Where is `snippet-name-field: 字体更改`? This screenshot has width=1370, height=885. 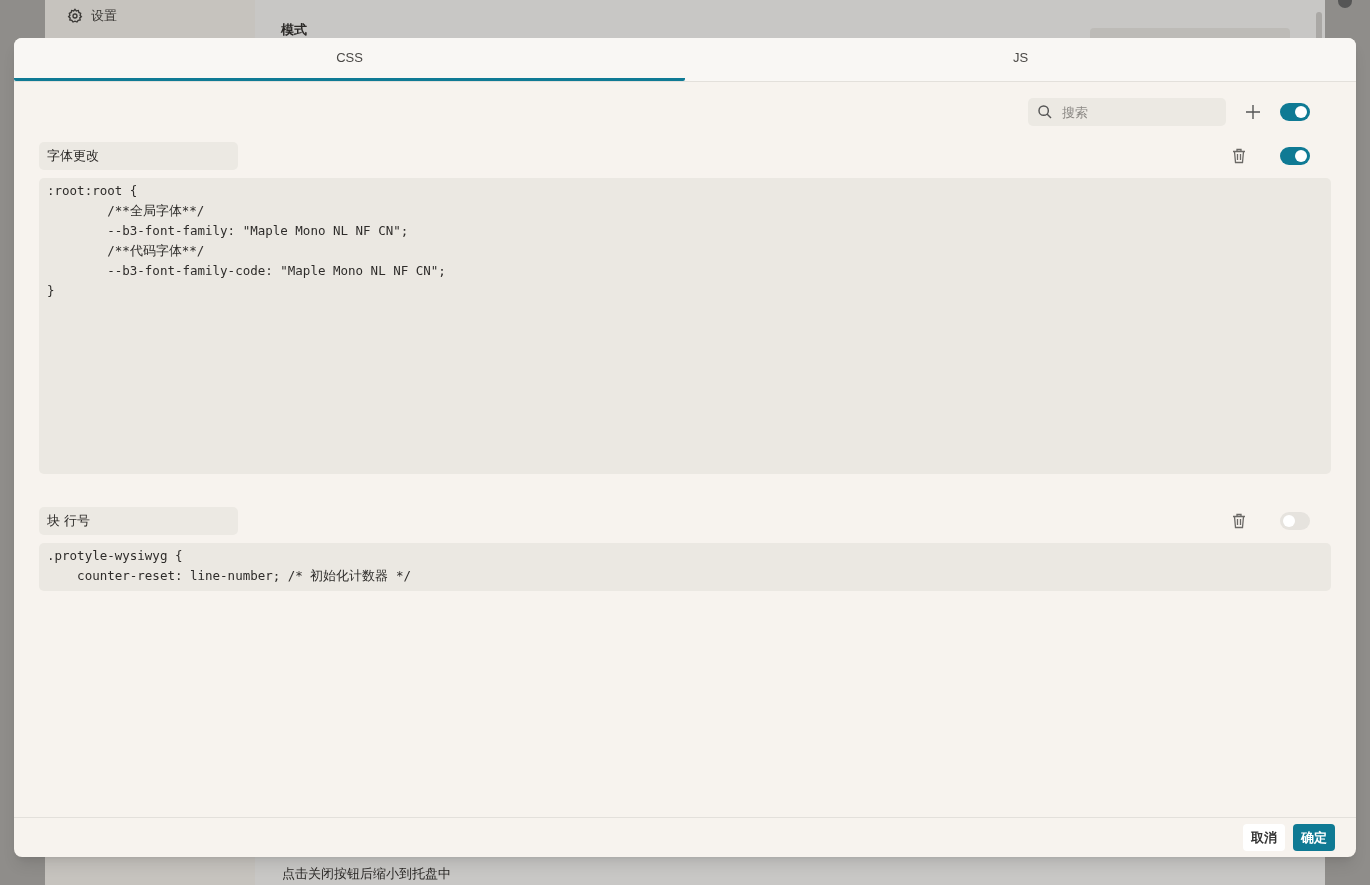
snippet-name-field: 字体更改 is located at coordinates (138, 156).